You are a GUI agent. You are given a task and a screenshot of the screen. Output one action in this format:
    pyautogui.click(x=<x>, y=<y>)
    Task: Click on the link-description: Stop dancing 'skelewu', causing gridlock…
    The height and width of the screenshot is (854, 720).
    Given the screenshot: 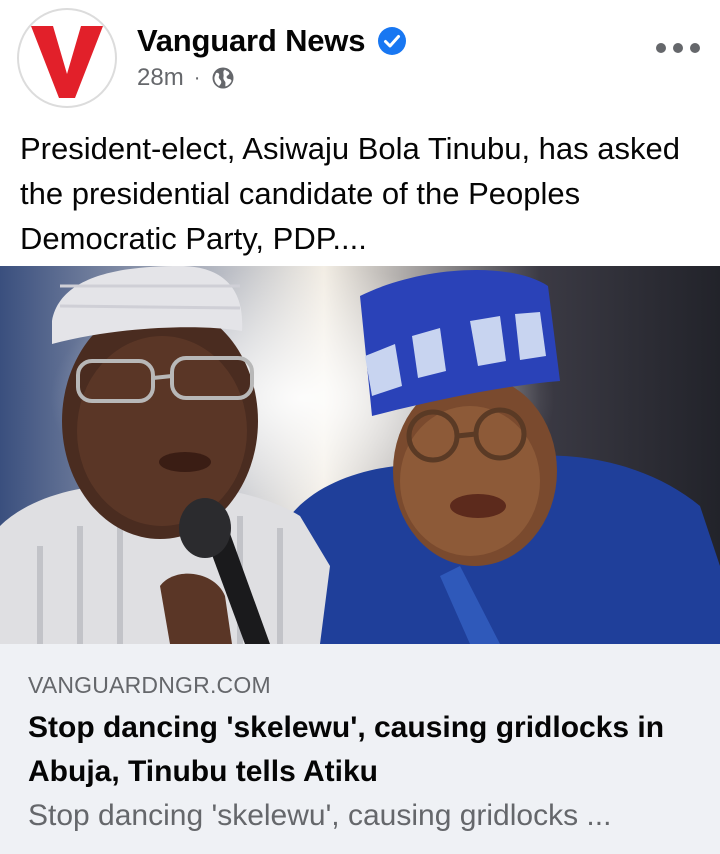 What is the action you would take?
    pyautogui.click(x=320, y=815)
    